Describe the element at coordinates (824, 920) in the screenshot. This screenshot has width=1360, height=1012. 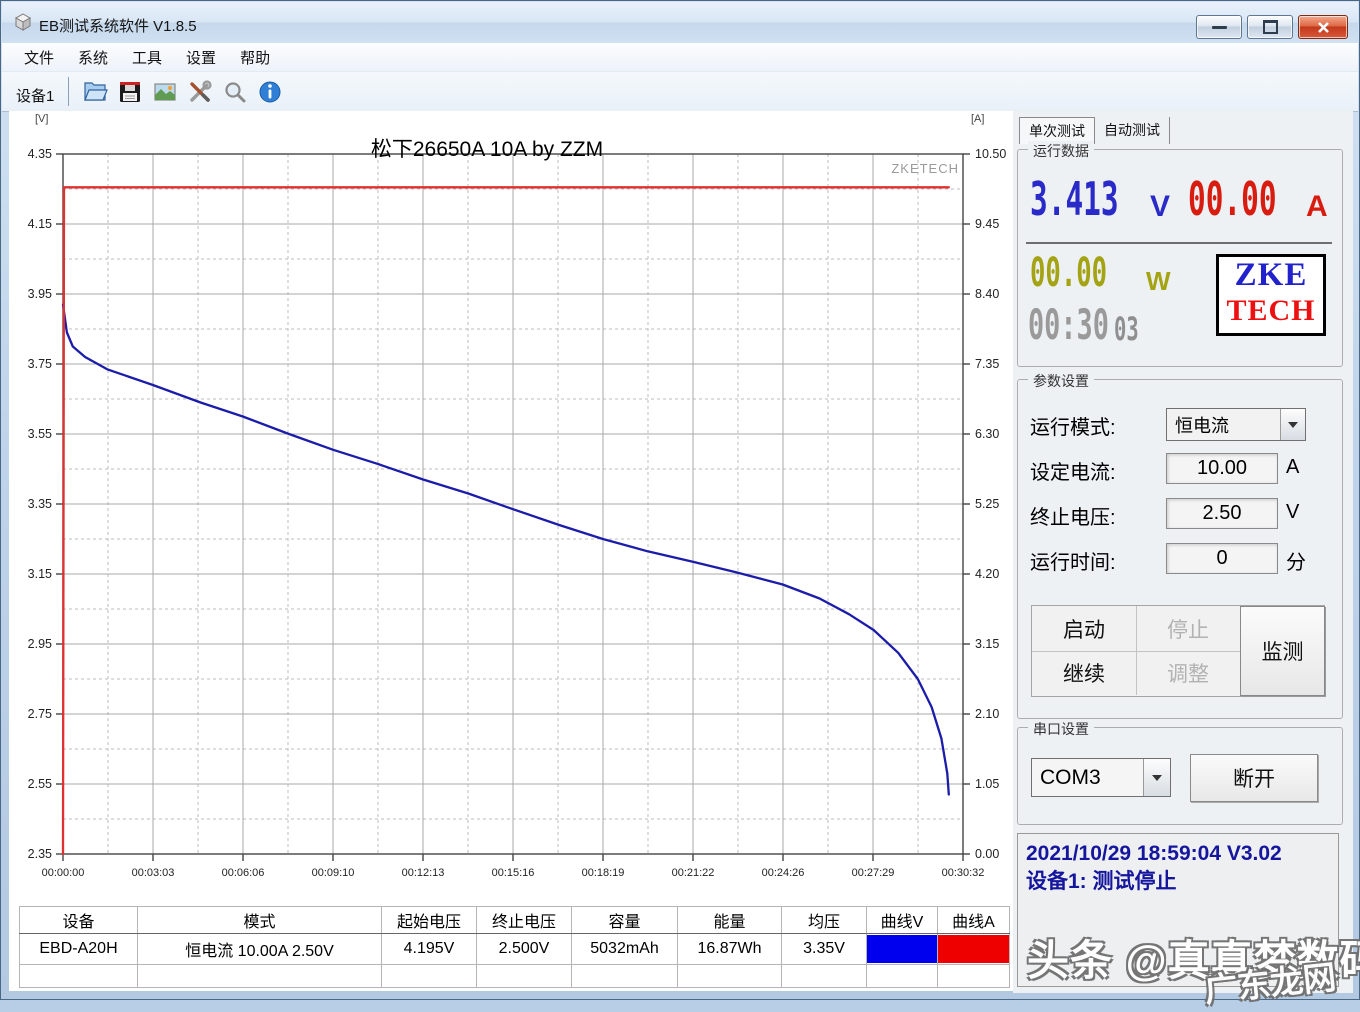
I see `col-avg-voltage: 均压` at that location.